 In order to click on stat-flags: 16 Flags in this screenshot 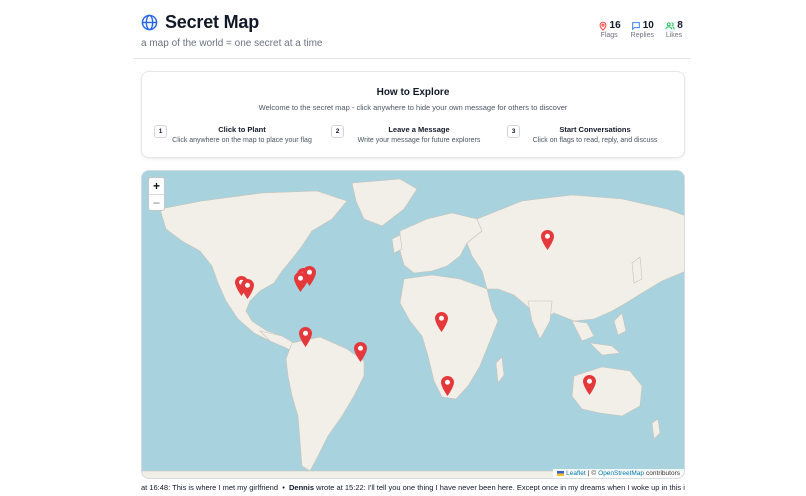, I will do `click(609, 29)`.